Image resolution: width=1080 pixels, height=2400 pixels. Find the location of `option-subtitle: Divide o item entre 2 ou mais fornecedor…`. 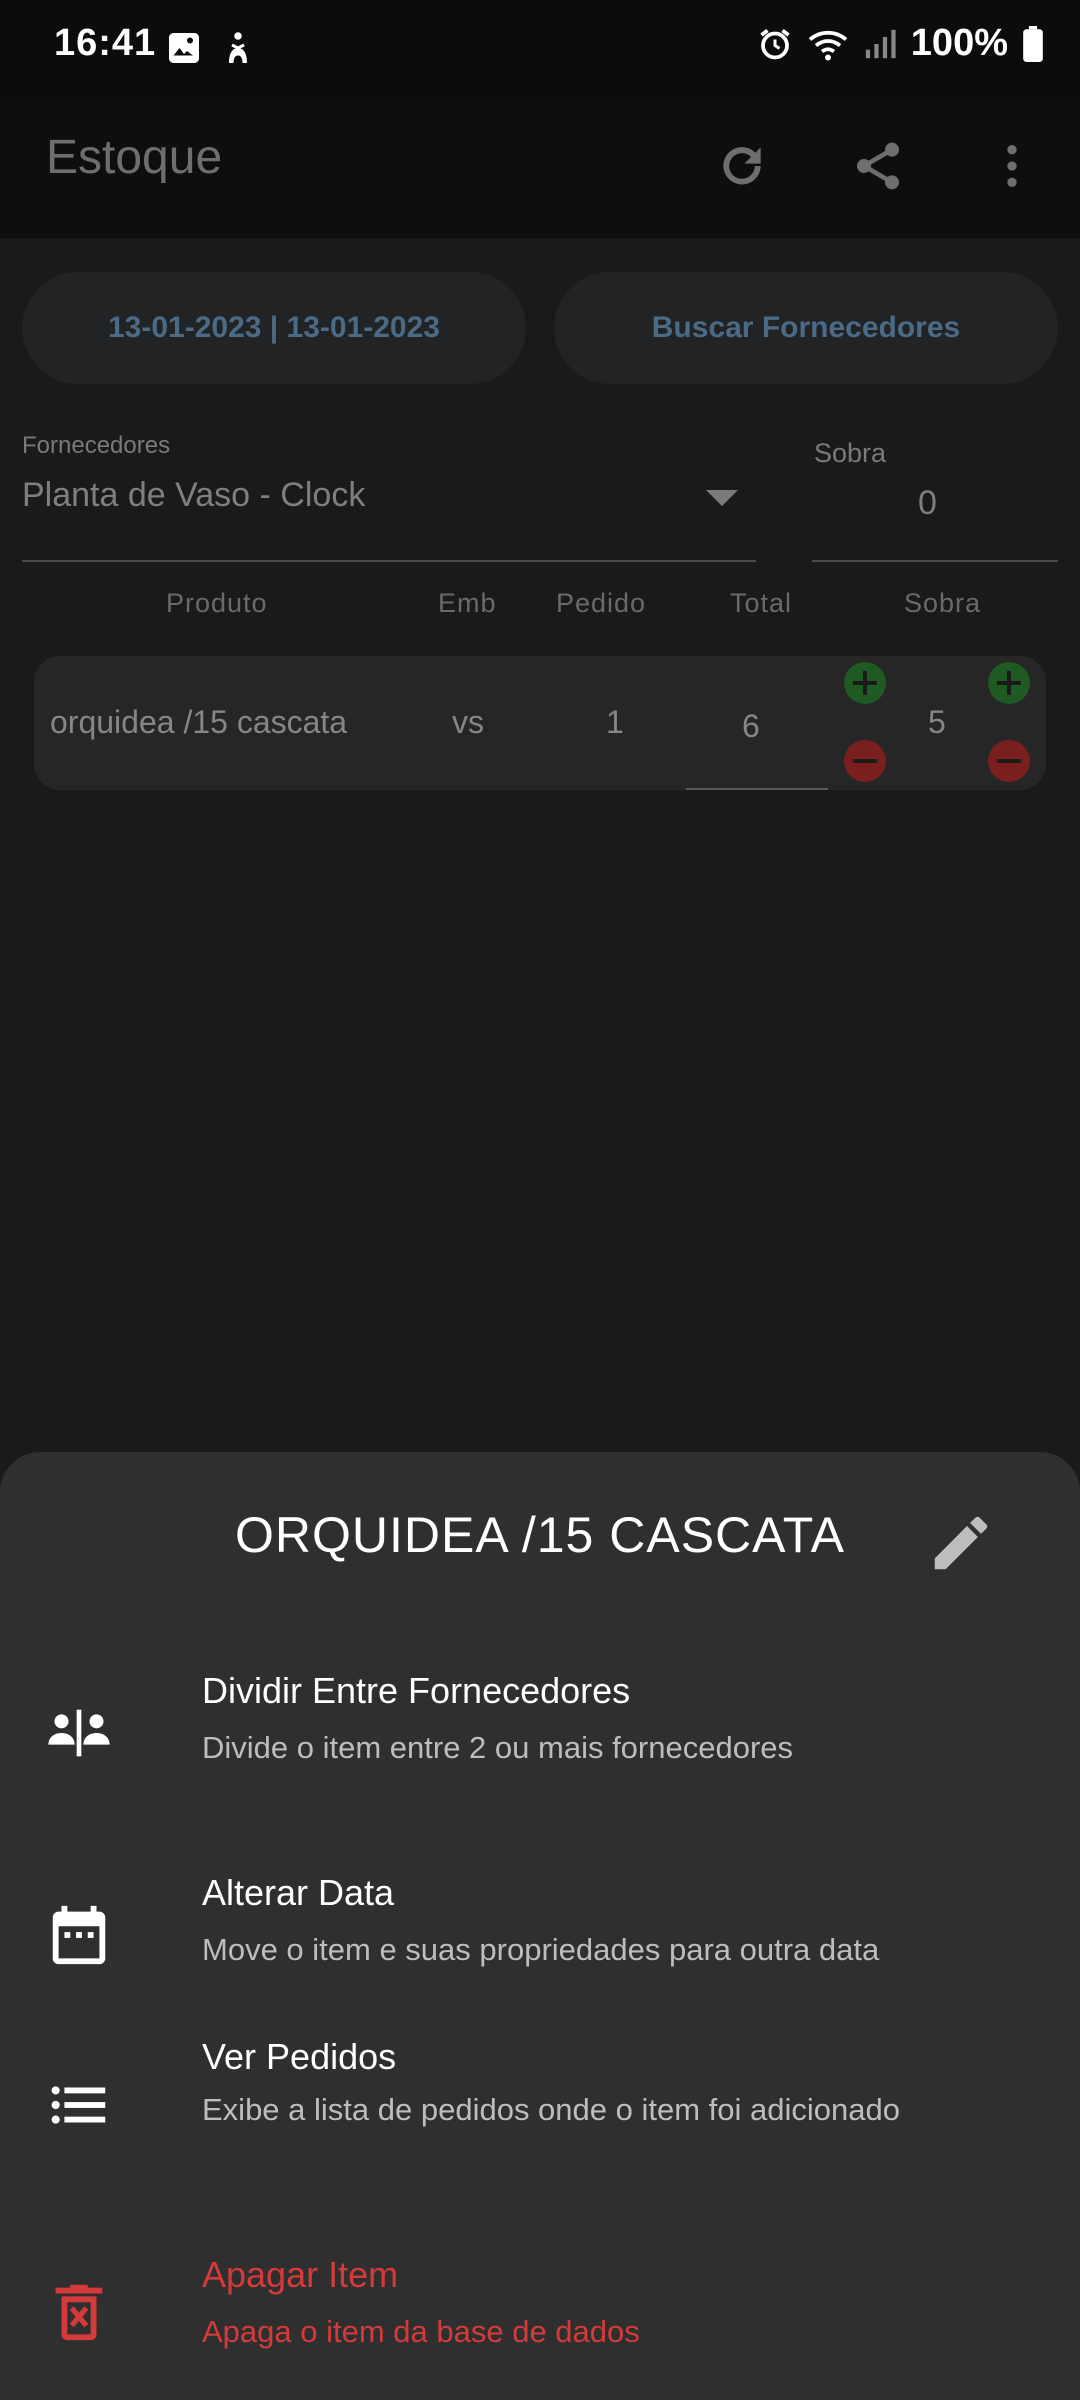

option-subtitle: Divide o item entre 2 ou mais fornecedor… is located at coordinates (498, 1747).